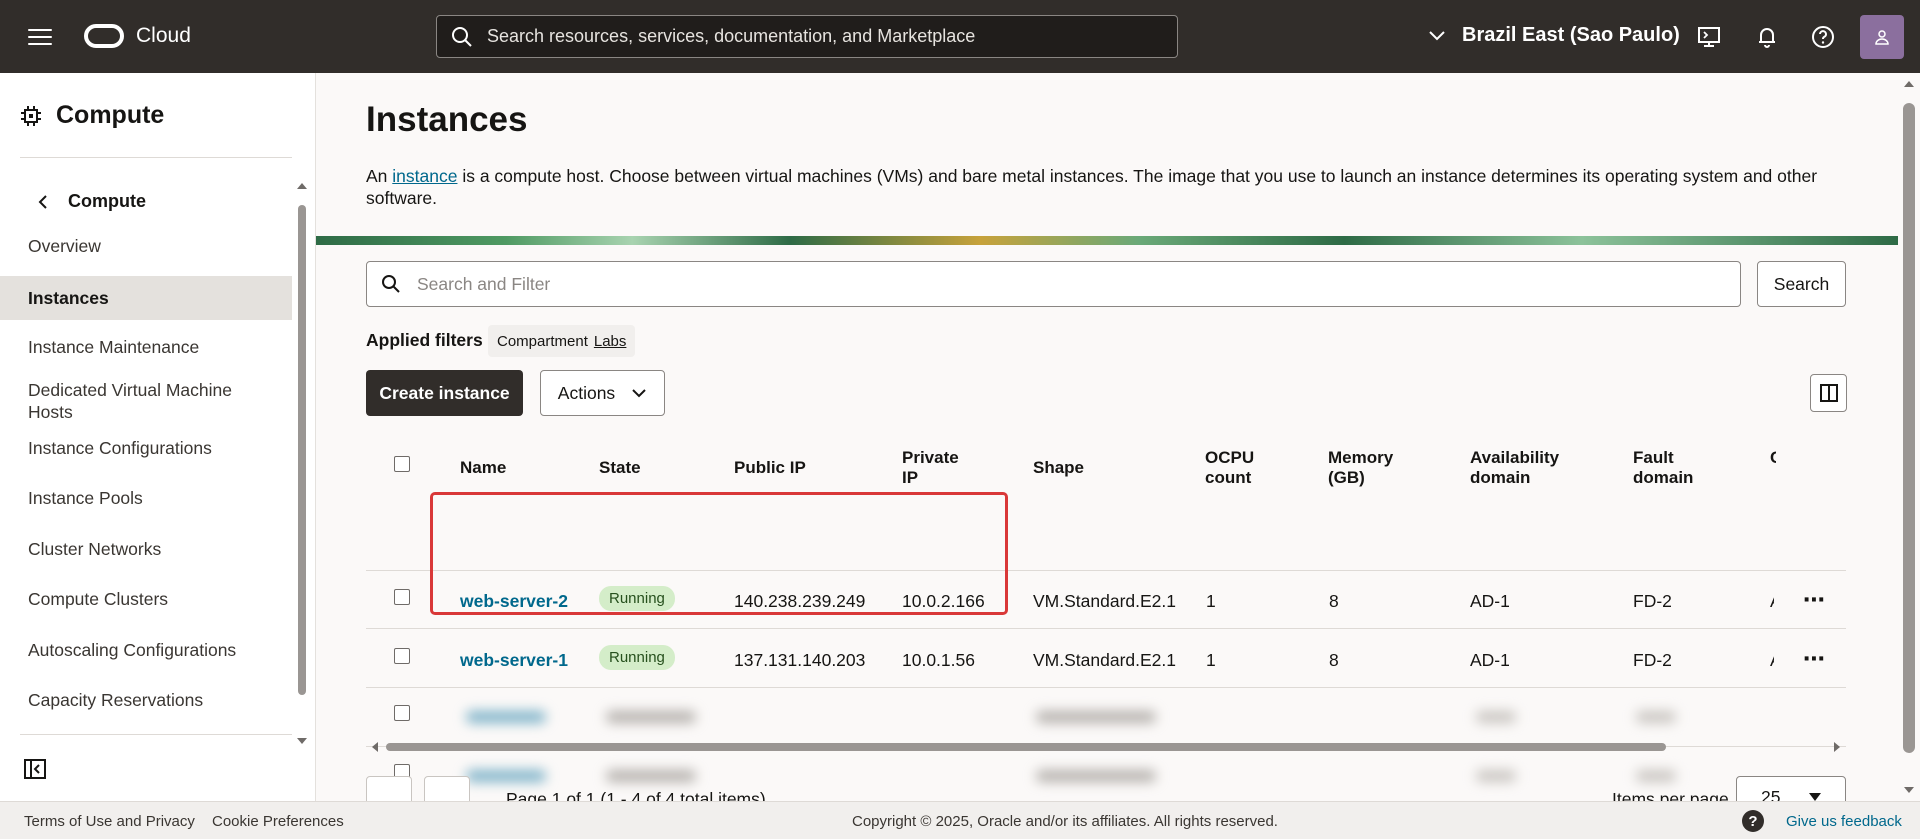  Describe the element at coordinates (1909, 428) in the screenshot. I see `page-scrollbar-thumb` at that location.